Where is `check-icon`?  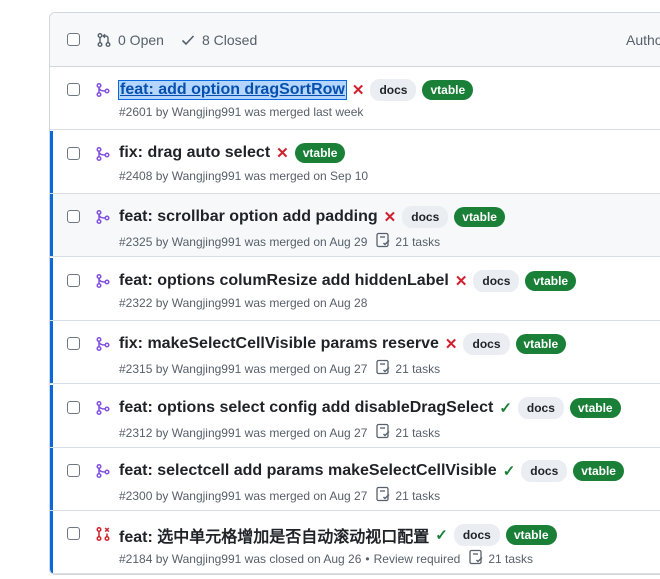
check-icon is located at coordinates (188, 40).